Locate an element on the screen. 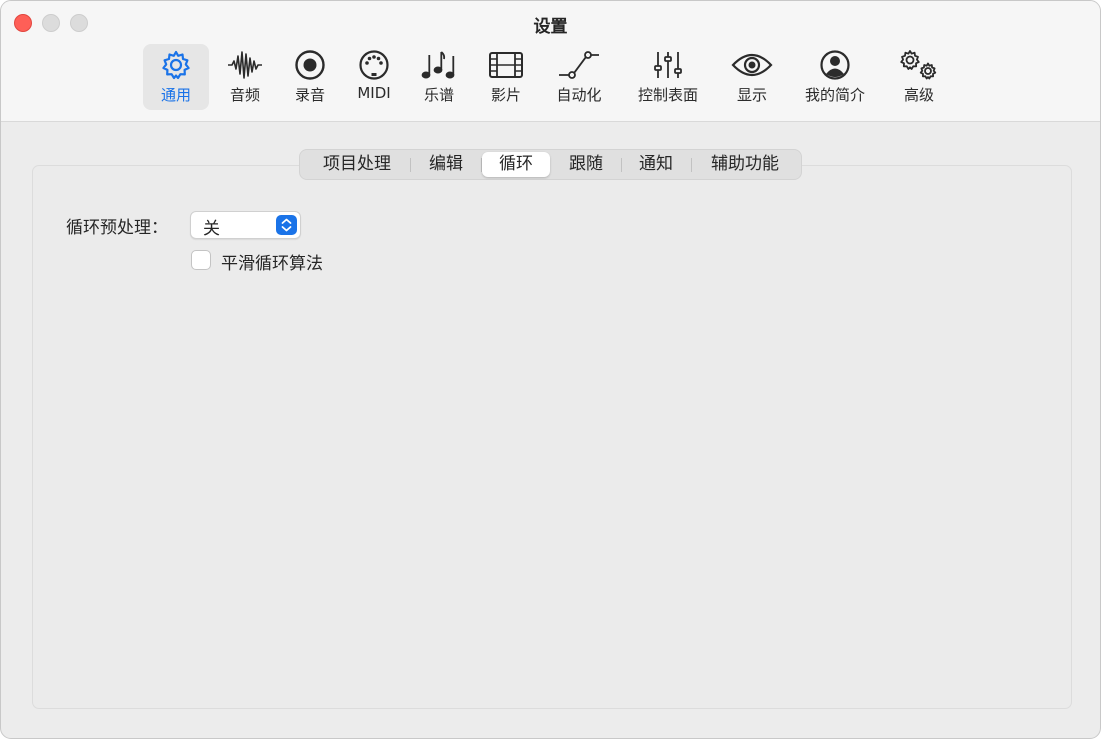 This screenshot has width=1101, height=739. window-title: 设置 is located at coordinates (550, 27).